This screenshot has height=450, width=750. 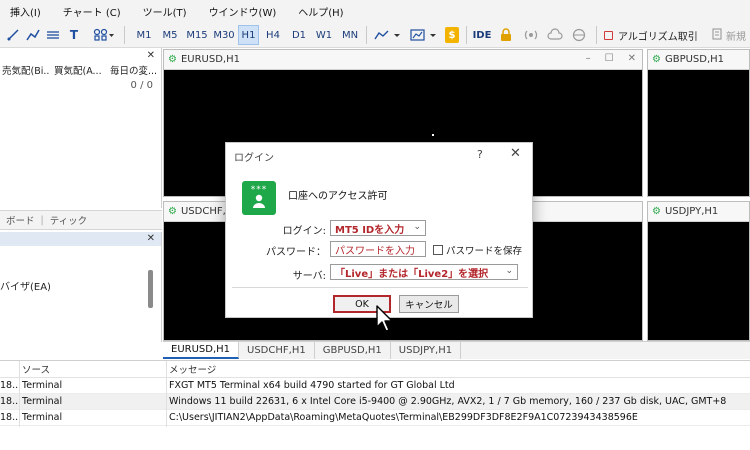 I want to click on vps-icon, so click(x=555, y=35).